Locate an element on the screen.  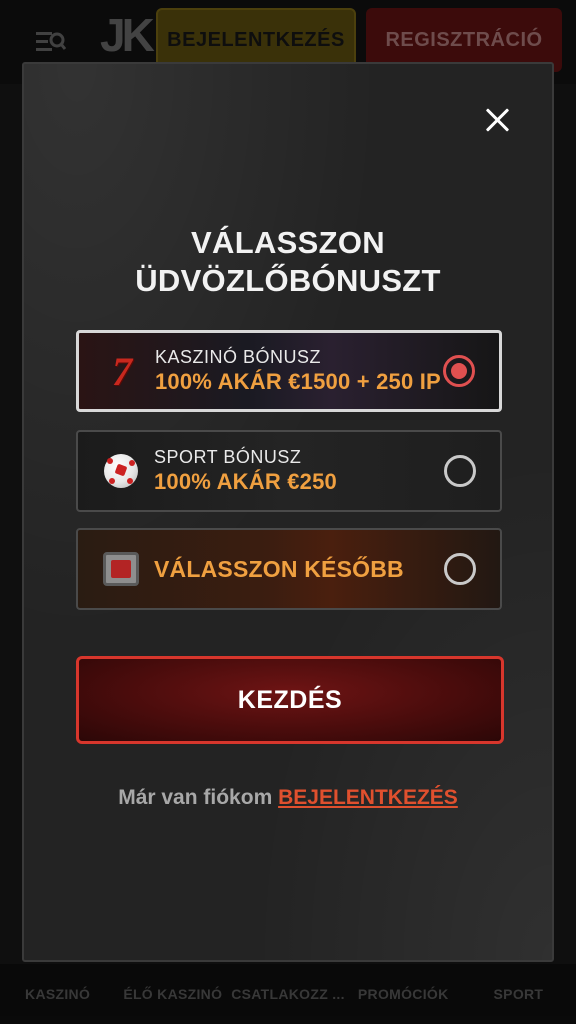
login-prompt-text: Már van fiókom is located at coordinates (195, 797).